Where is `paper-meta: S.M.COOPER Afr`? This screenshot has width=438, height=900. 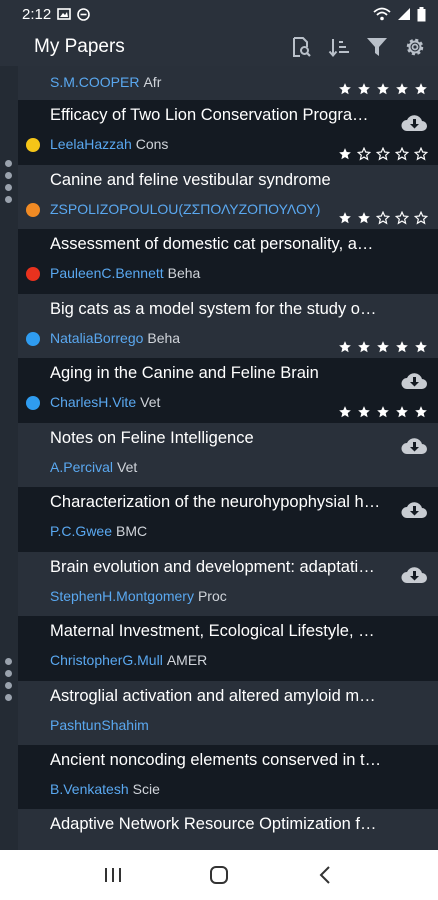 paper-meta: S.M.COOPER Afr is located at coordinates (105, 82).